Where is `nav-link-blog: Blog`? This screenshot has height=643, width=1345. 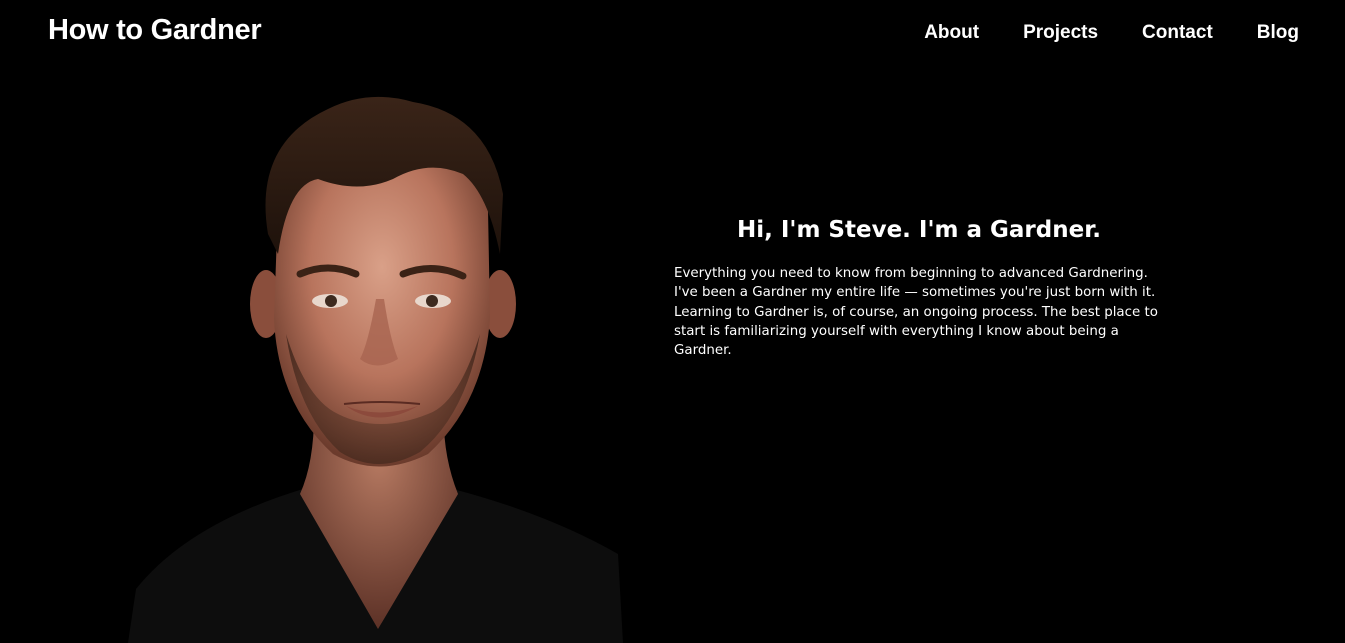 nav-link-blog: Blog is located at coordinates (1278, 33).